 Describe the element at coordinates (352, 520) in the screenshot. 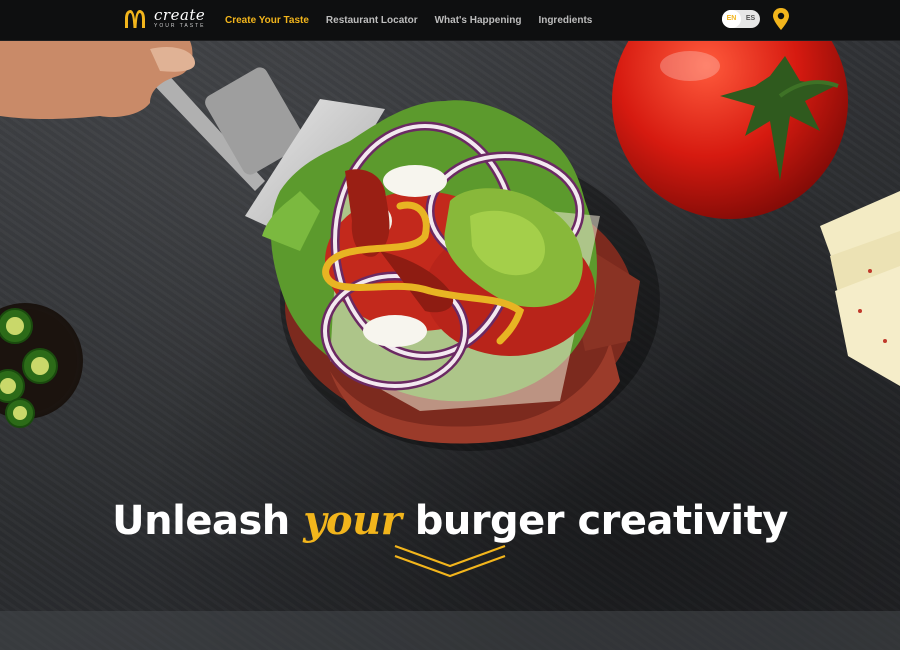

I see `headline-accent: your` at that location.